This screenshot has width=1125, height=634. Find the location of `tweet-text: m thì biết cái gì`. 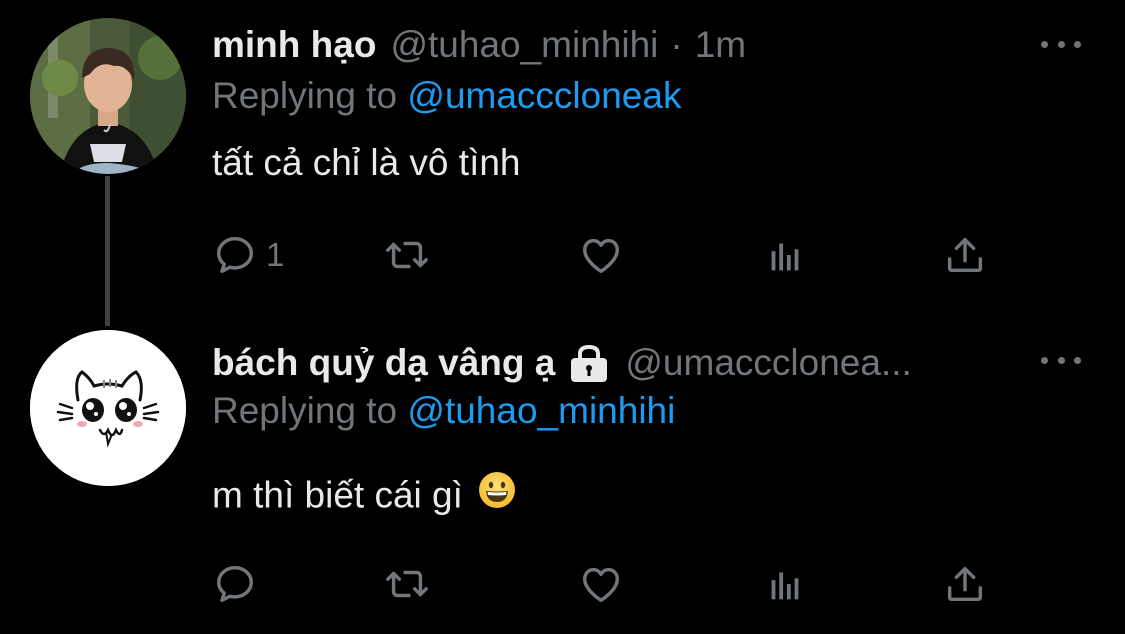

tweet-text: m thì biết cái gì is located at coordinates (364, 496).